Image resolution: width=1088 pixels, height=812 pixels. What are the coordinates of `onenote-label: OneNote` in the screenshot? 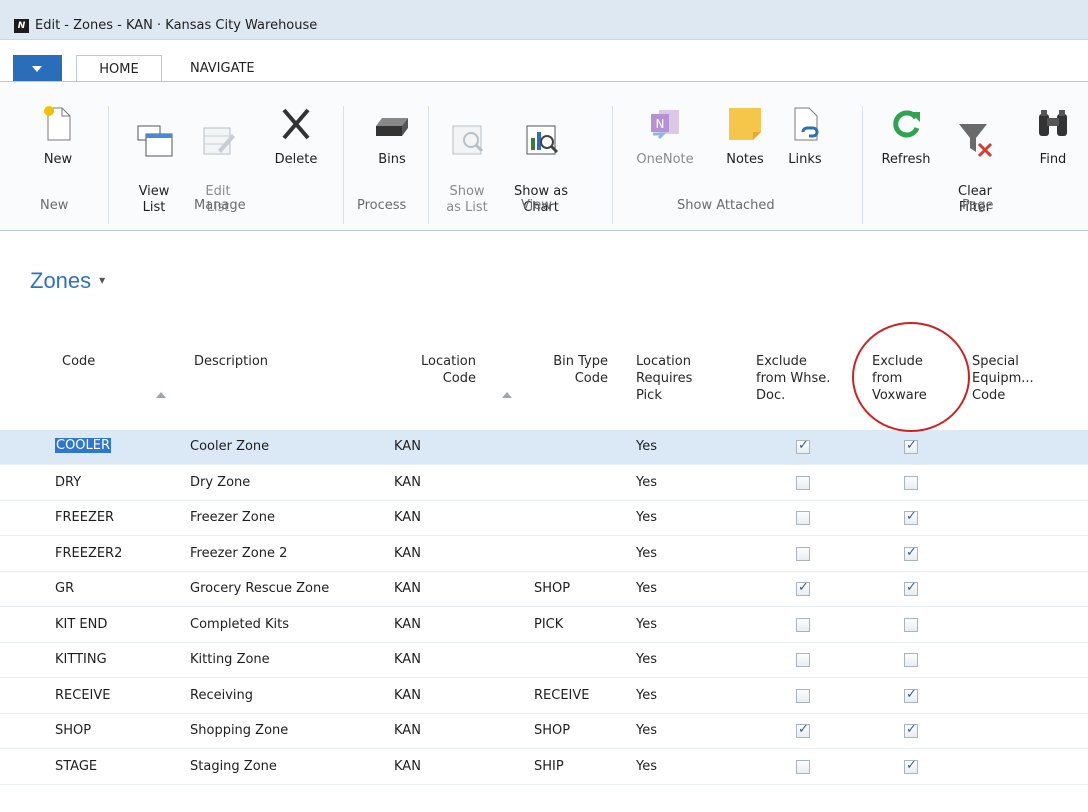 It's located at (665, 159).